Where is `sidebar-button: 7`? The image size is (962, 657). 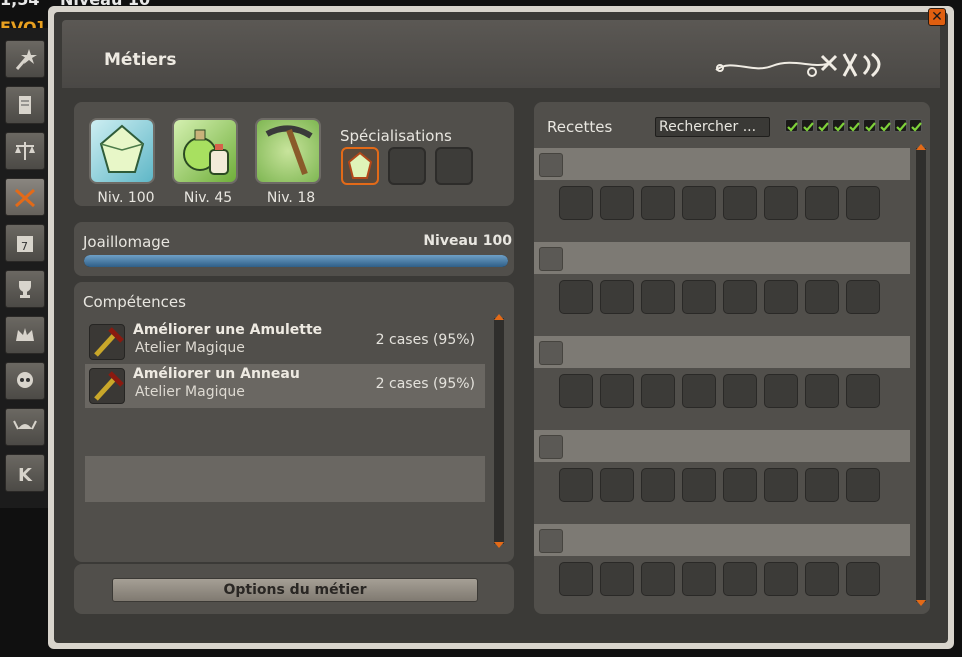 sidebar-button: 7 is located at coordinates (25, 243).